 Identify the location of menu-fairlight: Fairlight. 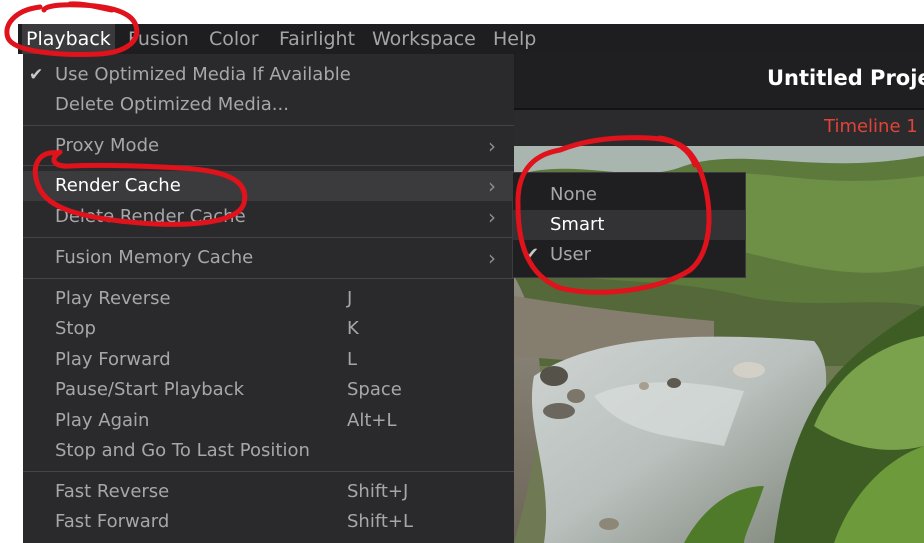
(317, 39).